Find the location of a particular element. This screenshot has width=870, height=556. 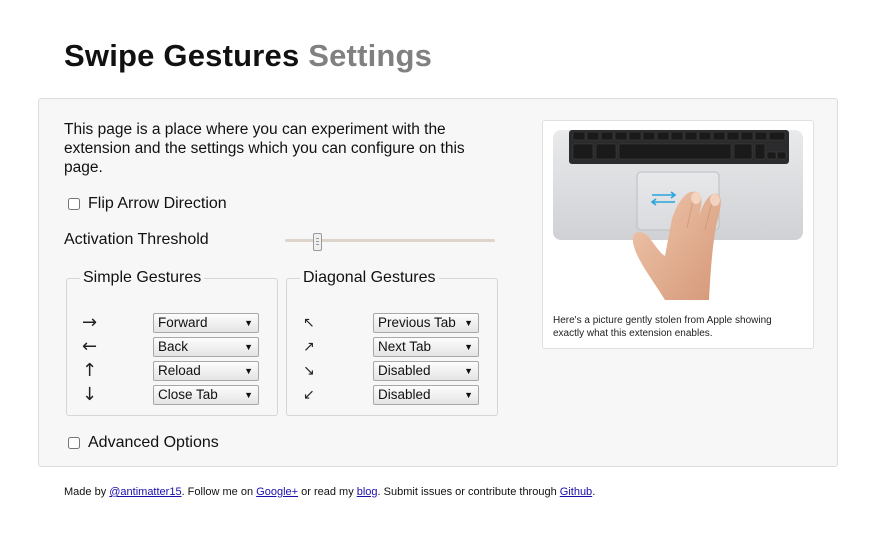

gesture-row-up-left: ↖ Previous Tab ▼ is located at coordinates (392, 324).